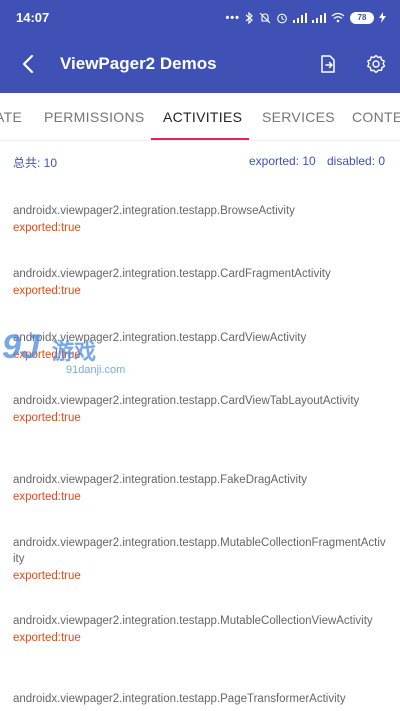 The image size is (400, 711). What do you see at coordinates (232, 17) in the screenshot?
I see `more-notifications-icon: •••` at bounding box center [232, 17].